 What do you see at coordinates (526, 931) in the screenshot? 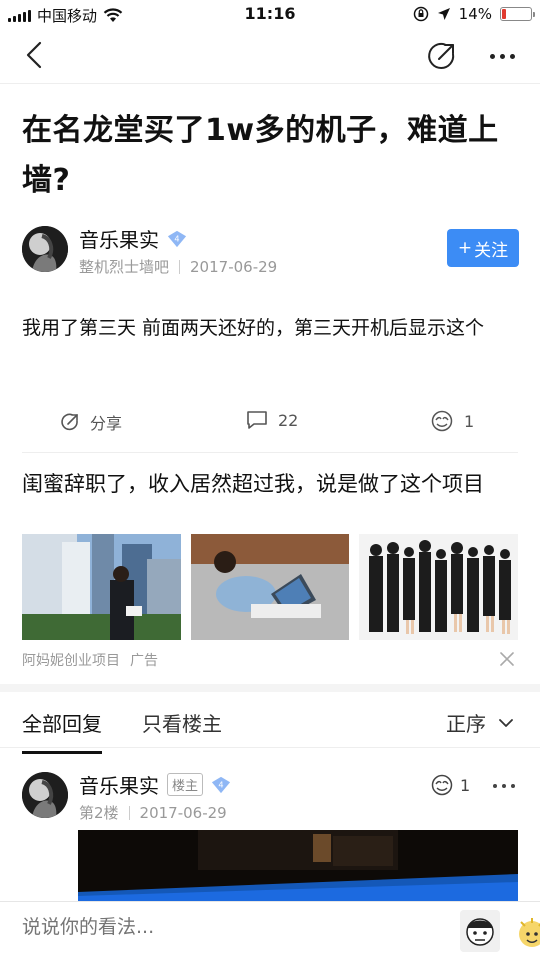
I see `emoji-icon` at bounding box center [526, 931].